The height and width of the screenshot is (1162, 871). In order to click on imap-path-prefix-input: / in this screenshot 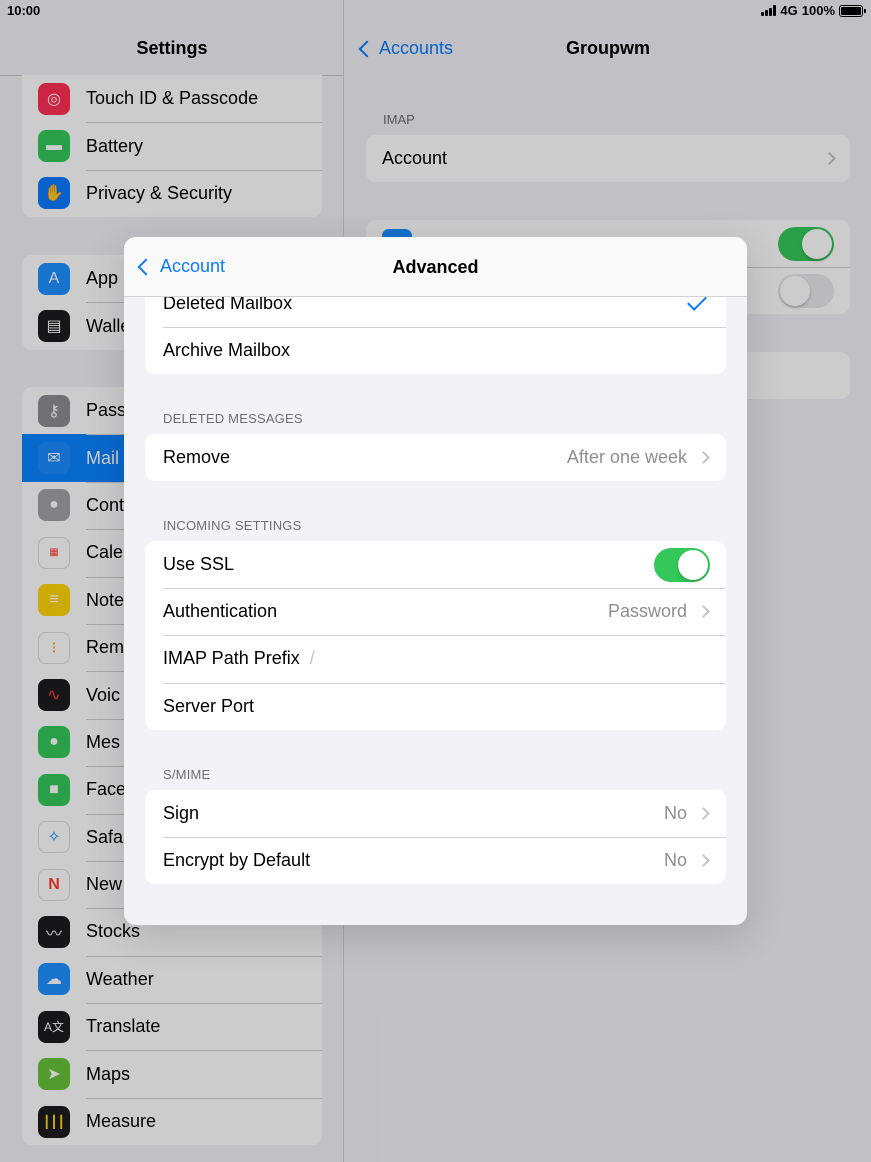, I will do `click(312, 658)`.